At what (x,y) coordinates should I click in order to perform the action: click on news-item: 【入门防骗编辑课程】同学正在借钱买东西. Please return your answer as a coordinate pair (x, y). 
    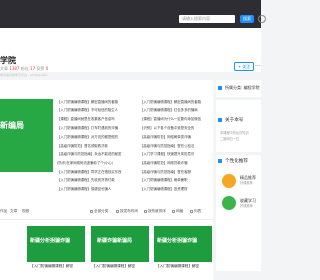
    Looking at the image, I should click on (91, 172).